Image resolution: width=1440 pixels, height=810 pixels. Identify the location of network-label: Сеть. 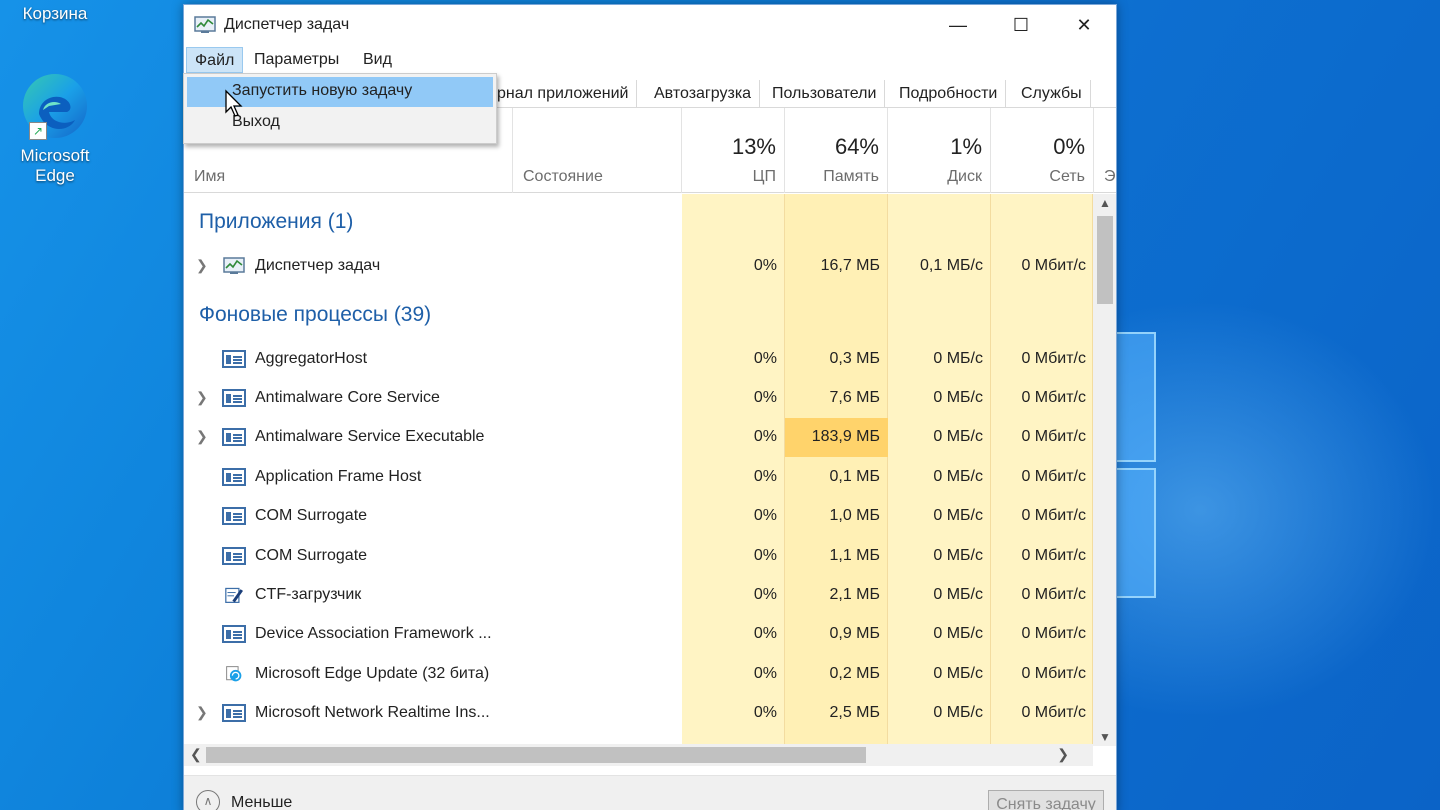
(1067, 176).